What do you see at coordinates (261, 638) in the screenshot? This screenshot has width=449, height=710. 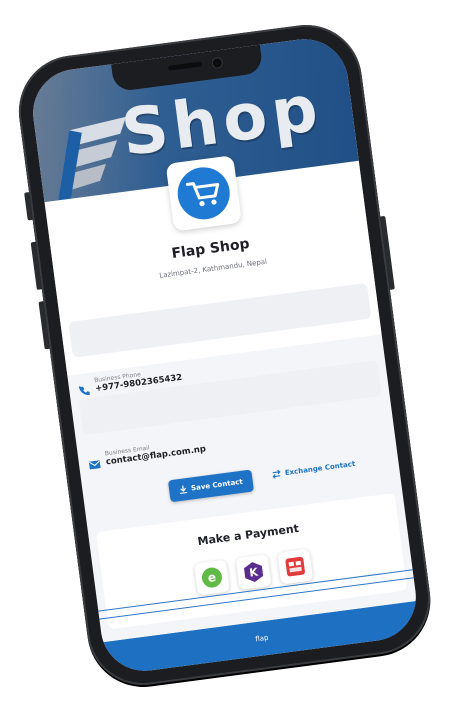 I see `footer-text: flap` at bounding box center [261, 638].